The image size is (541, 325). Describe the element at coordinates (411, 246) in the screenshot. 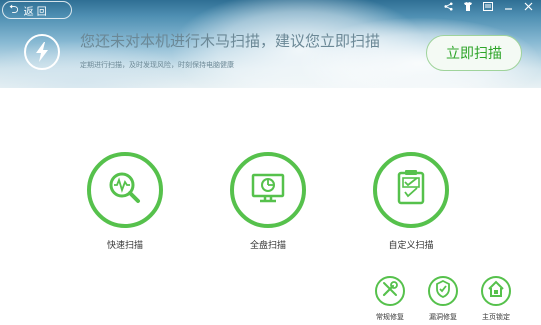

I see `custom-scan-label: 自定义扫描` at that location.